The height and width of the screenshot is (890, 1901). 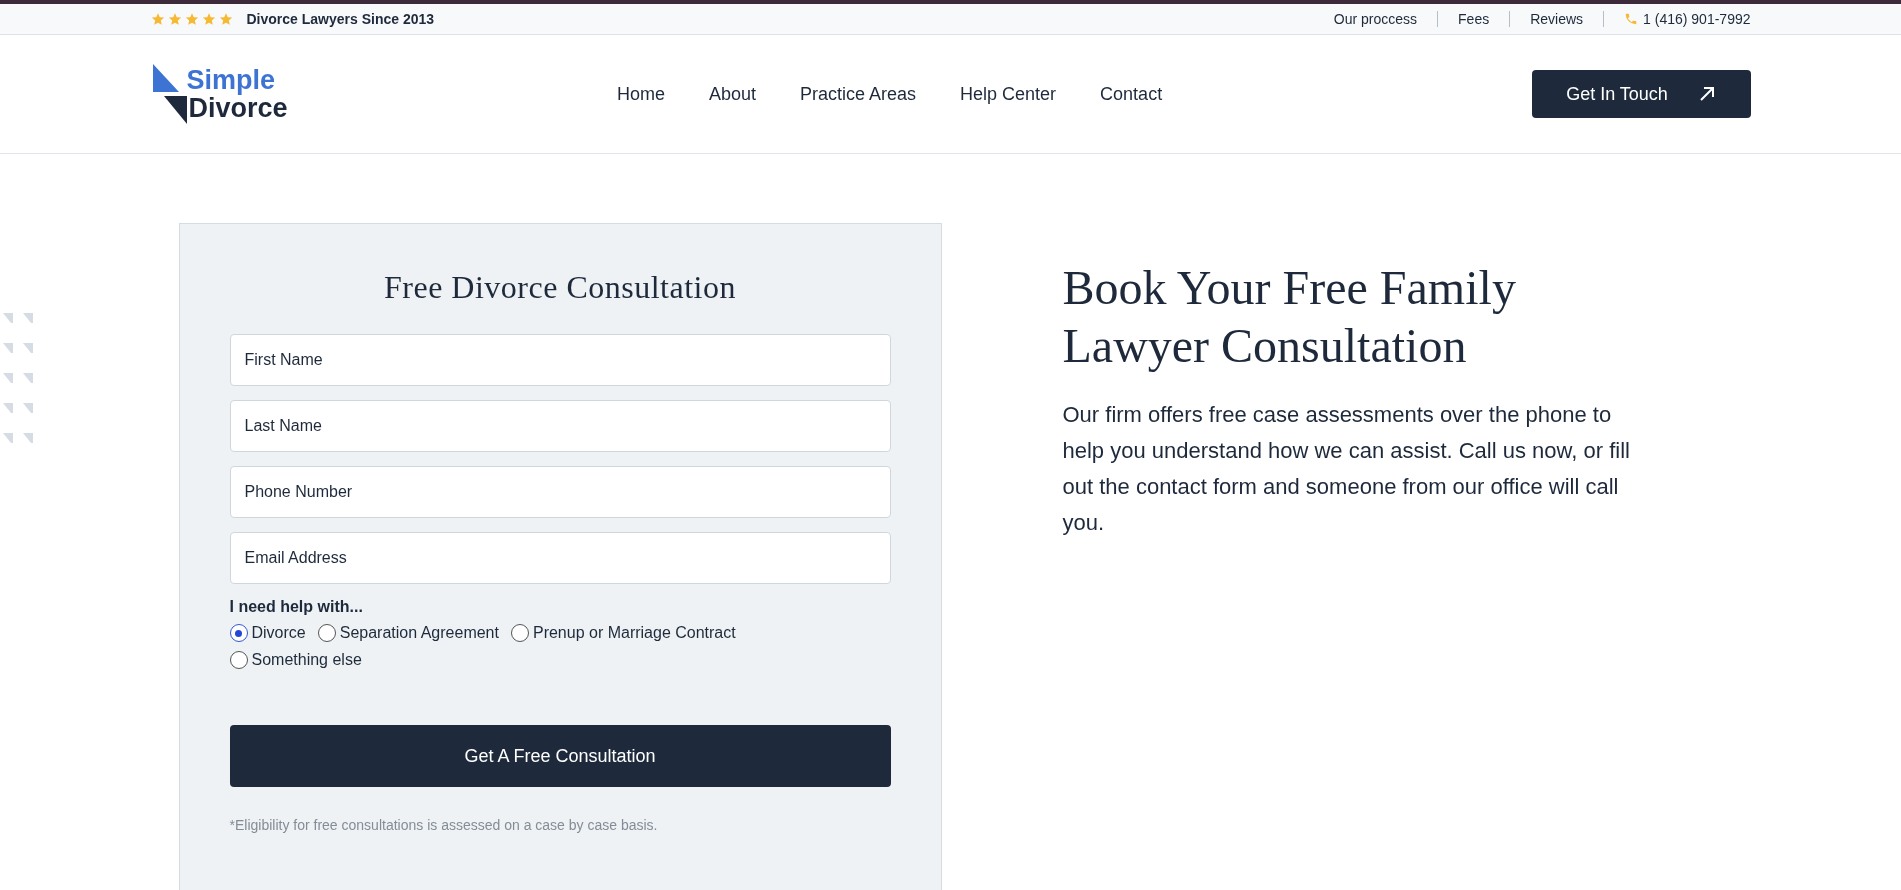 I want to click on top-link: Fees, so click(x=1474, y=19).